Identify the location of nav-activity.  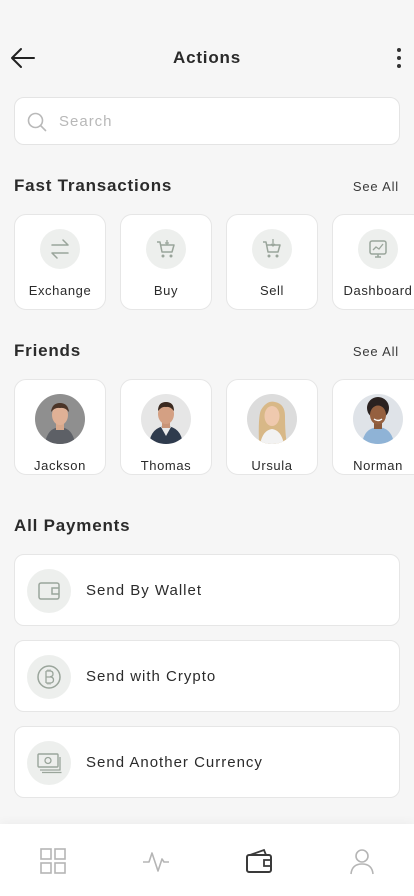
(156, 861).